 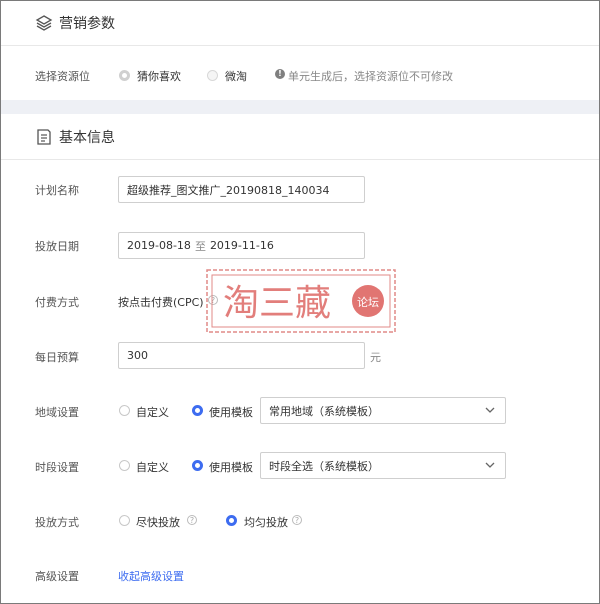 I want to click on region-select-value: 常用地域（系统模板）, so click(x=324, y=411).